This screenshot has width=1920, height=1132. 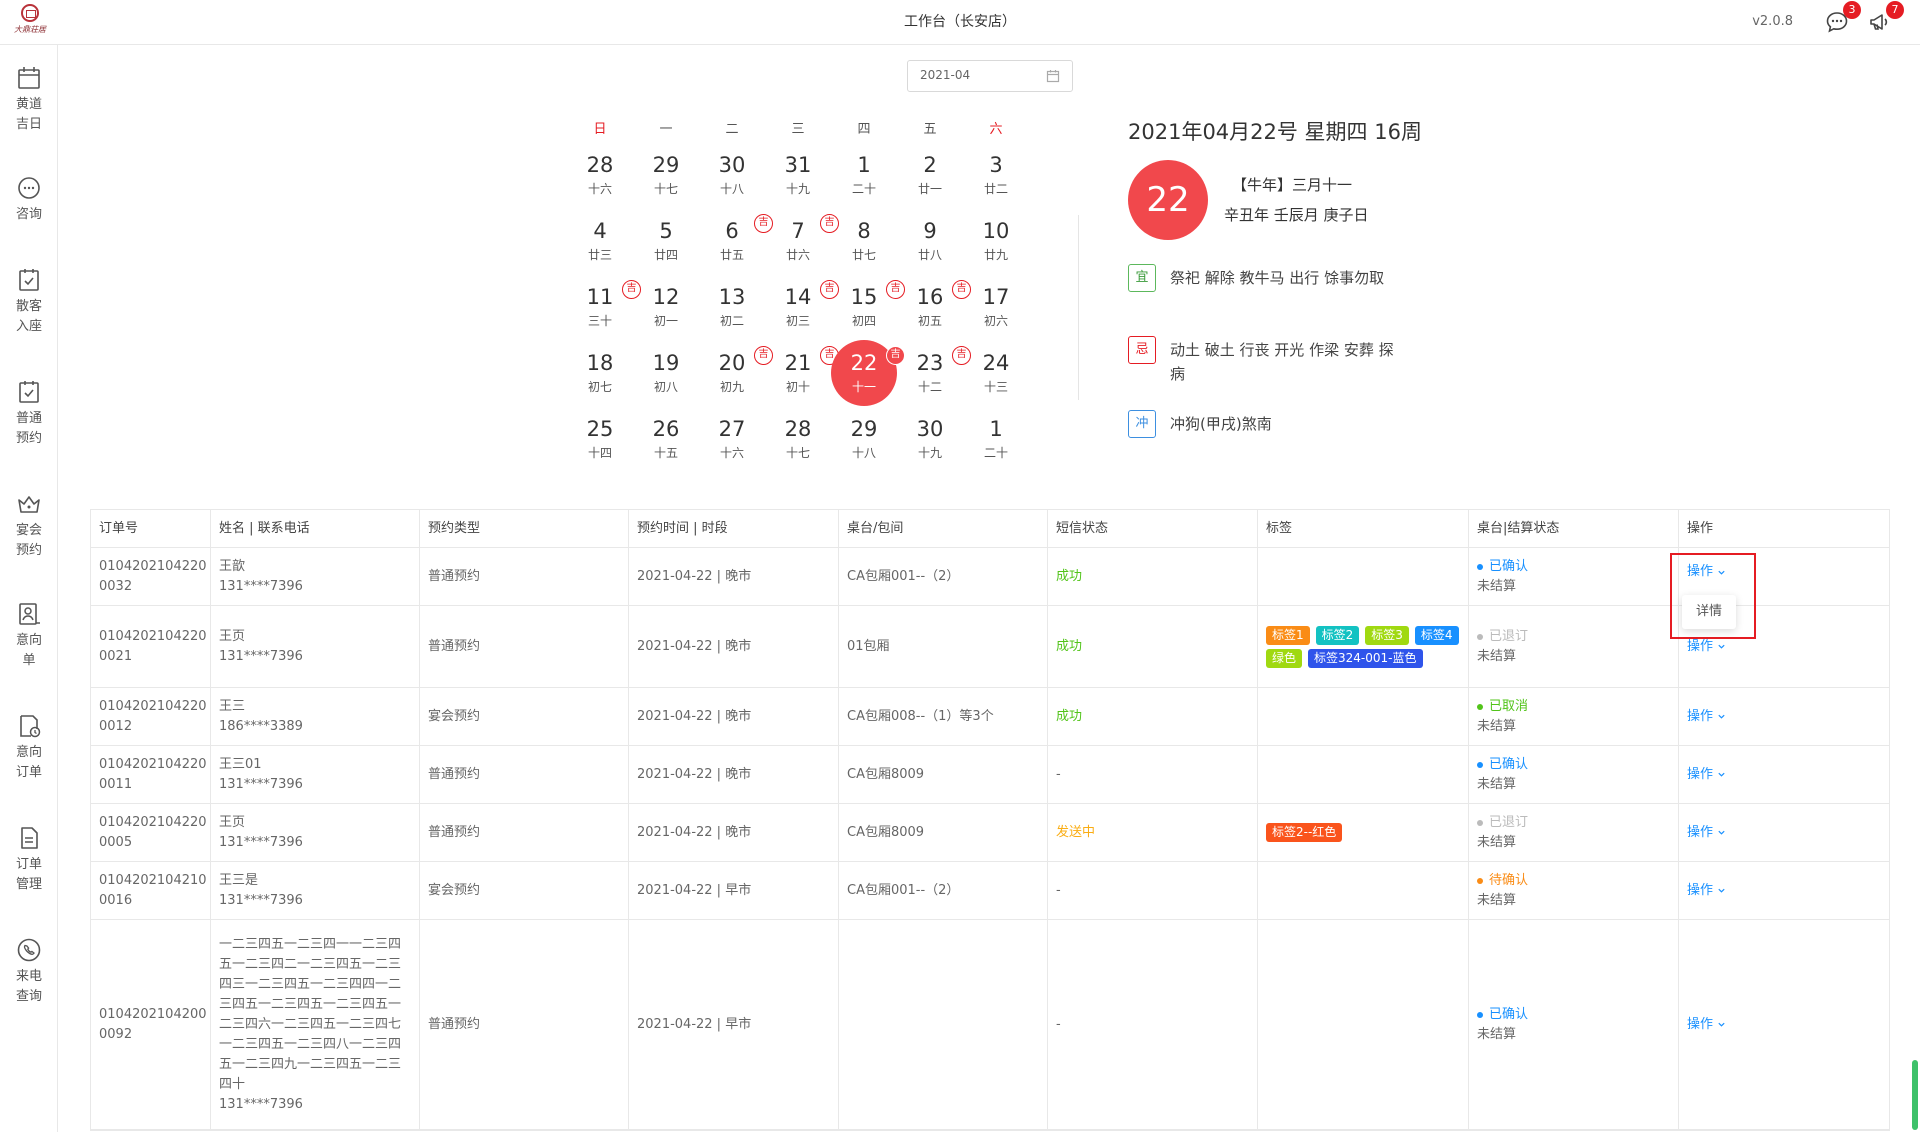 I want to click on sidebar-item-consult: 咨询, so click(x=29, y=200).